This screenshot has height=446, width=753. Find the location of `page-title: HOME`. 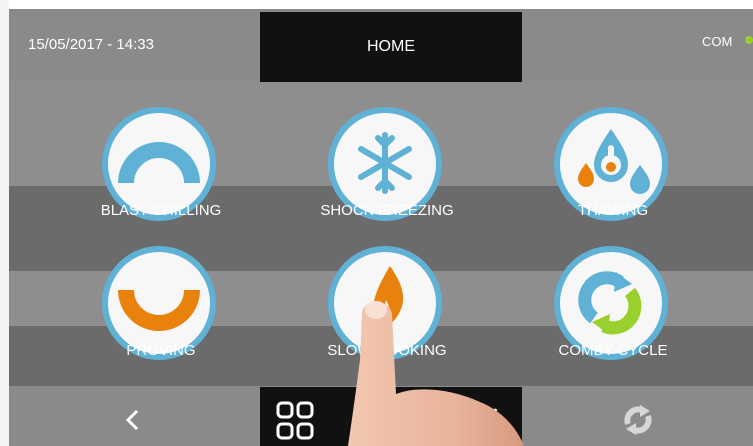

page-title: HOME is located at coordinates (391, 47).